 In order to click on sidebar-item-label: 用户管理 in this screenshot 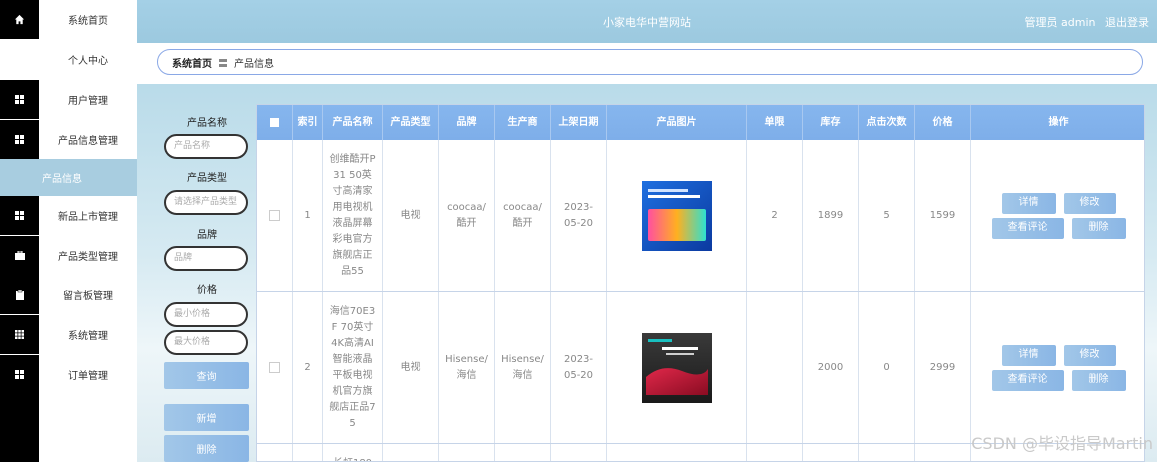, I will do `click(88, 101)`.